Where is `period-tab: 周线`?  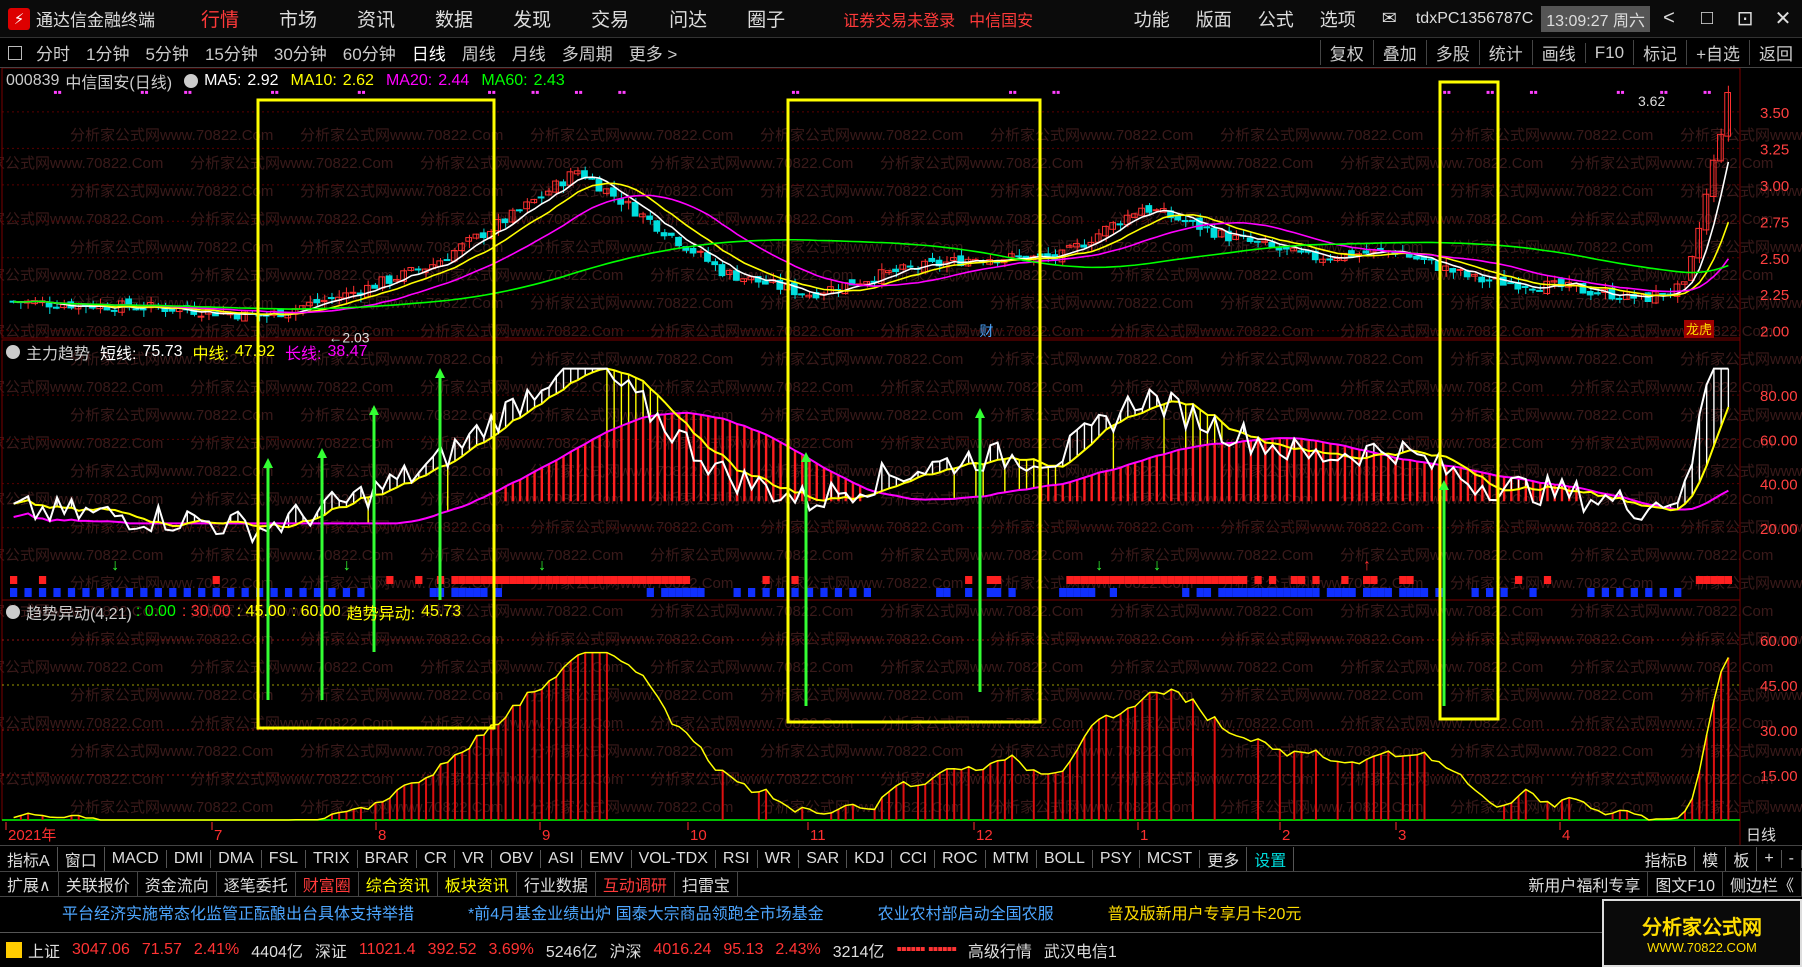 period-tab: 周线 is located at coordinates (479, 52).